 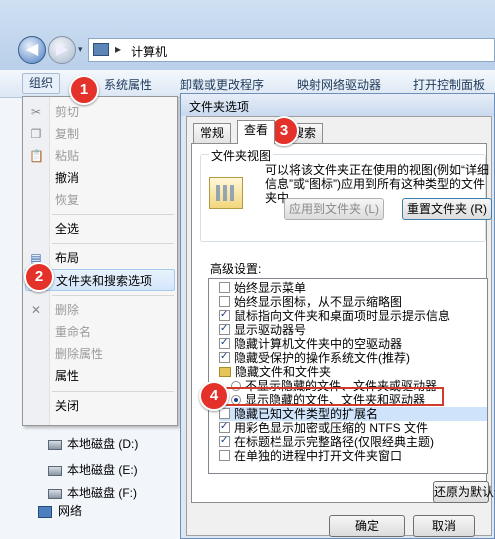 I want to click on menu-item-label: 关闭, so click(x=67, y=406).